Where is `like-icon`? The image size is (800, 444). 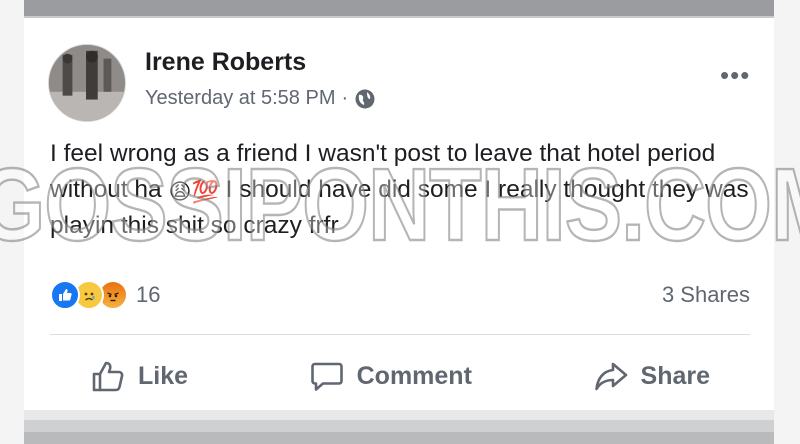 like-icon is located at coordinates (65, 295).